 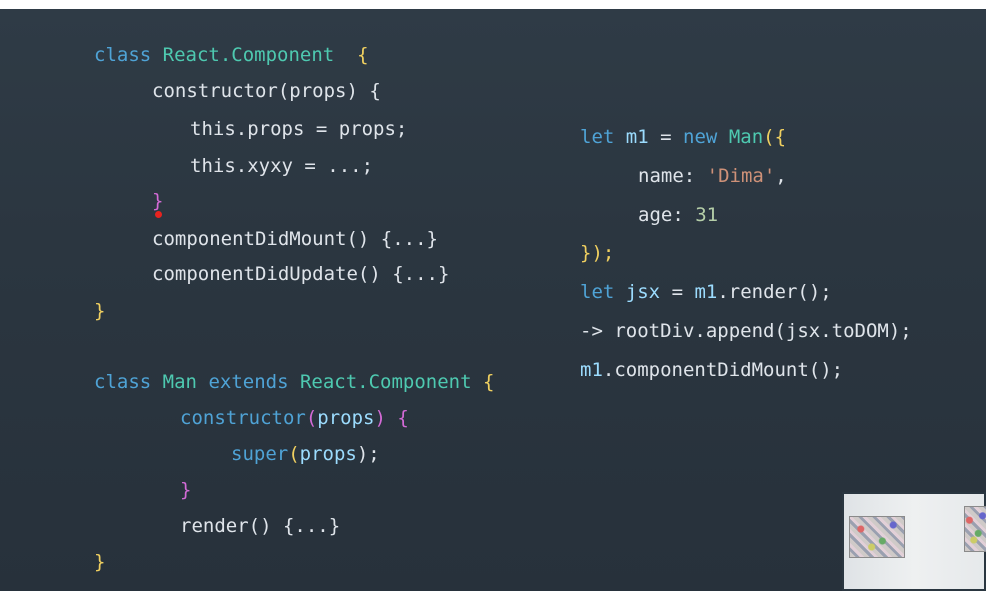 I want to click on code-line-class-man: class Man extends React.Component {, so click(x=294, y=382).